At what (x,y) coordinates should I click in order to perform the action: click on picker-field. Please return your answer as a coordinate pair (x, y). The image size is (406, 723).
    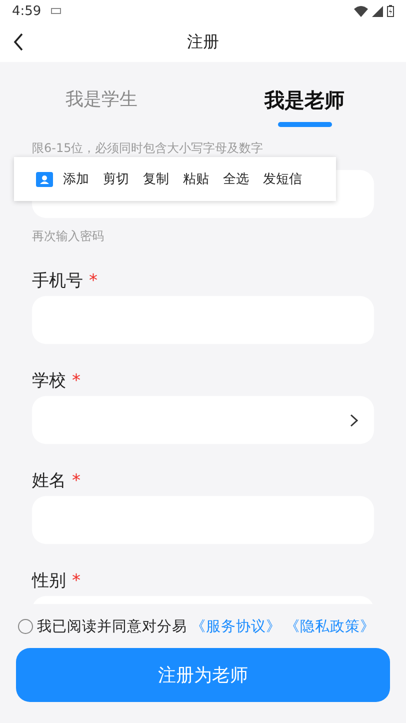
    Looking at the image, I should click on (203, 420).